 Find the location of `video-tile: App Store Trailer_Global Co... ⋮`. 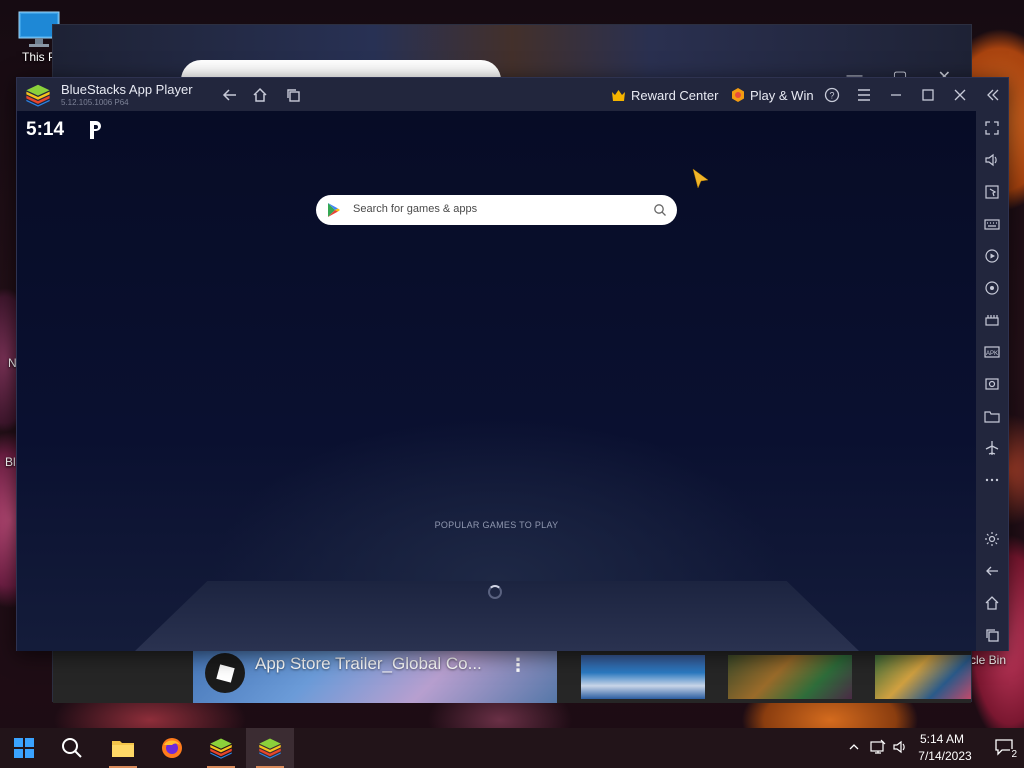

video-tile: App Store Trailer_Global Co... ⋮ is located at coordinates (375, 677).